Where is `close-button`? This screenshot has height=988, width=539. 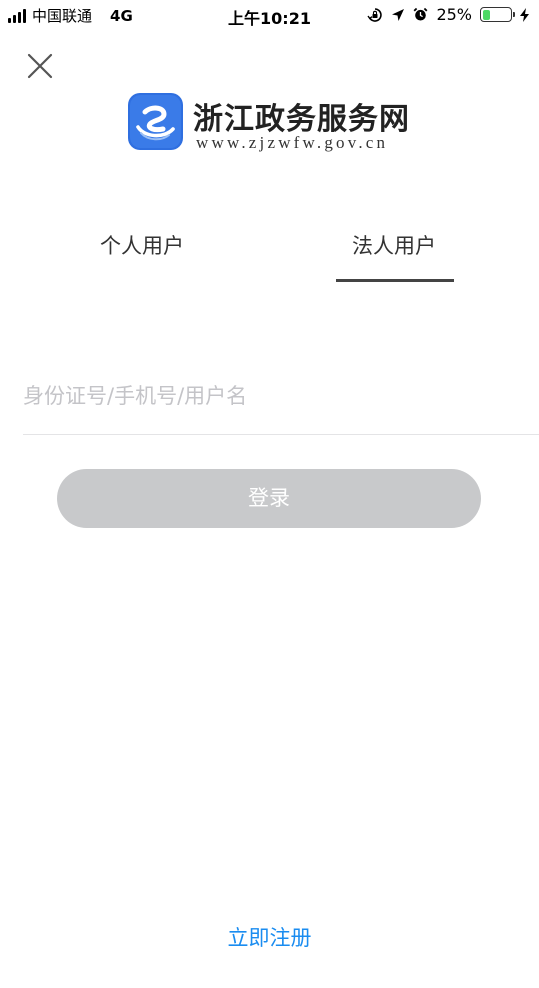
close-button is located at coordinates (40, 66).